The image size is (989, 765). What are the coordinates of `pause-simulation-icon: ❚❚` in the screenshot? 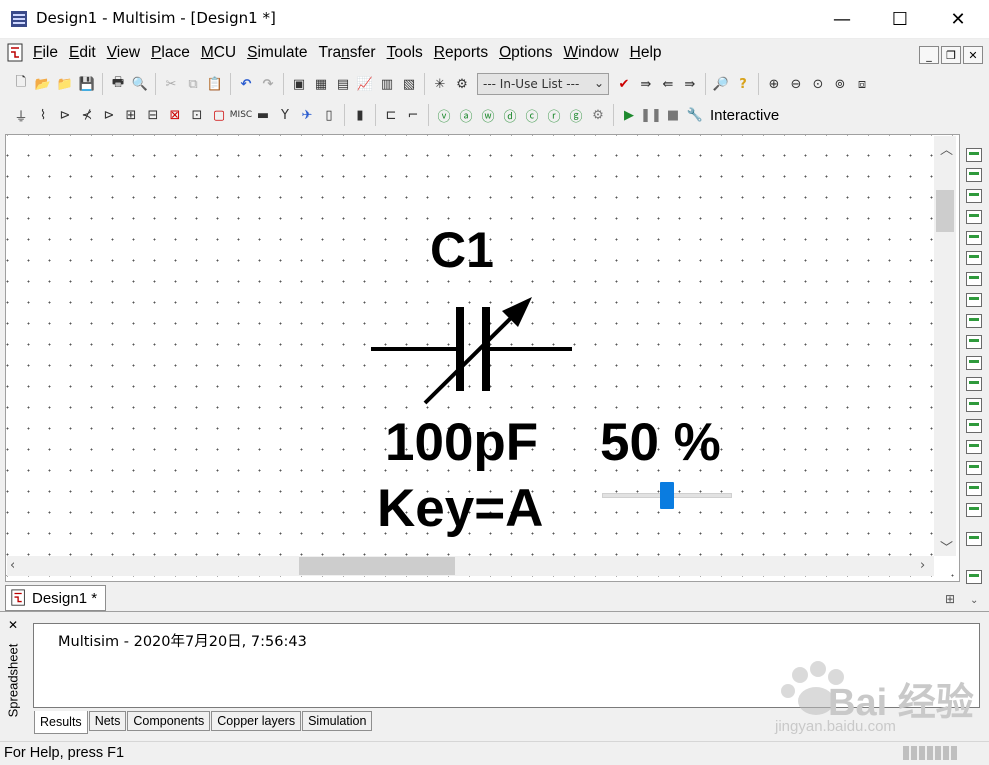 It's located at (651, 115).